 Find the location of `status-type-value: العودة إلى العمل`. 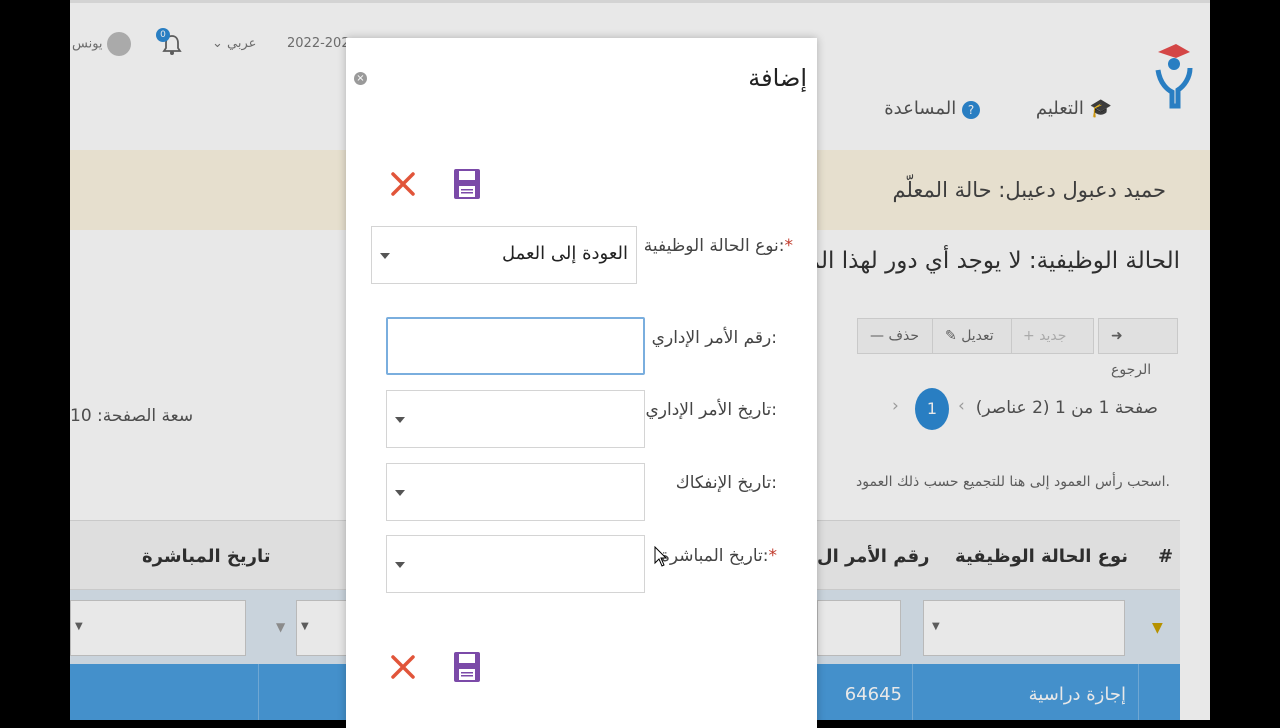

status-type-value: العودة إلى العمل is located at coordinates (564, 253).